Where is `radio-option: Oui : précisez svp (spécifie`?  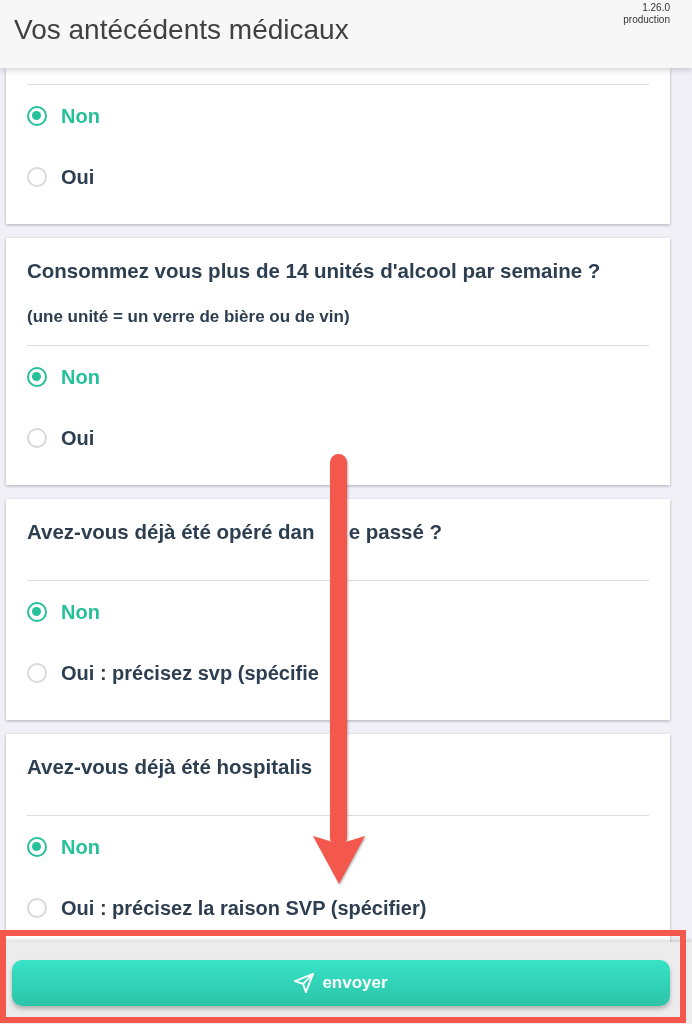
radio-option: Oui : précisez svp (spécifie is located at coordinates (173, 672).